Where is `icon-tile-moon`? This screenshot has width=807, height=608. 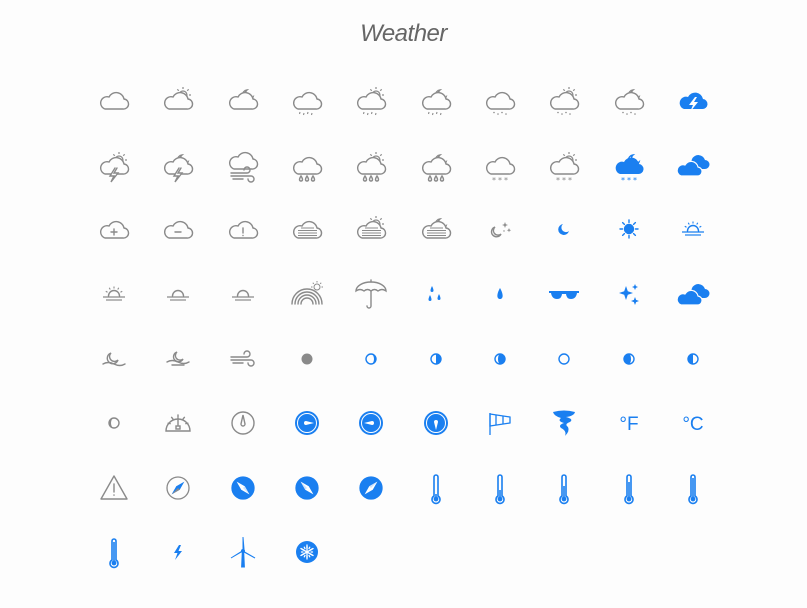 icon-tile-moon is located at coordinates (564, 229).